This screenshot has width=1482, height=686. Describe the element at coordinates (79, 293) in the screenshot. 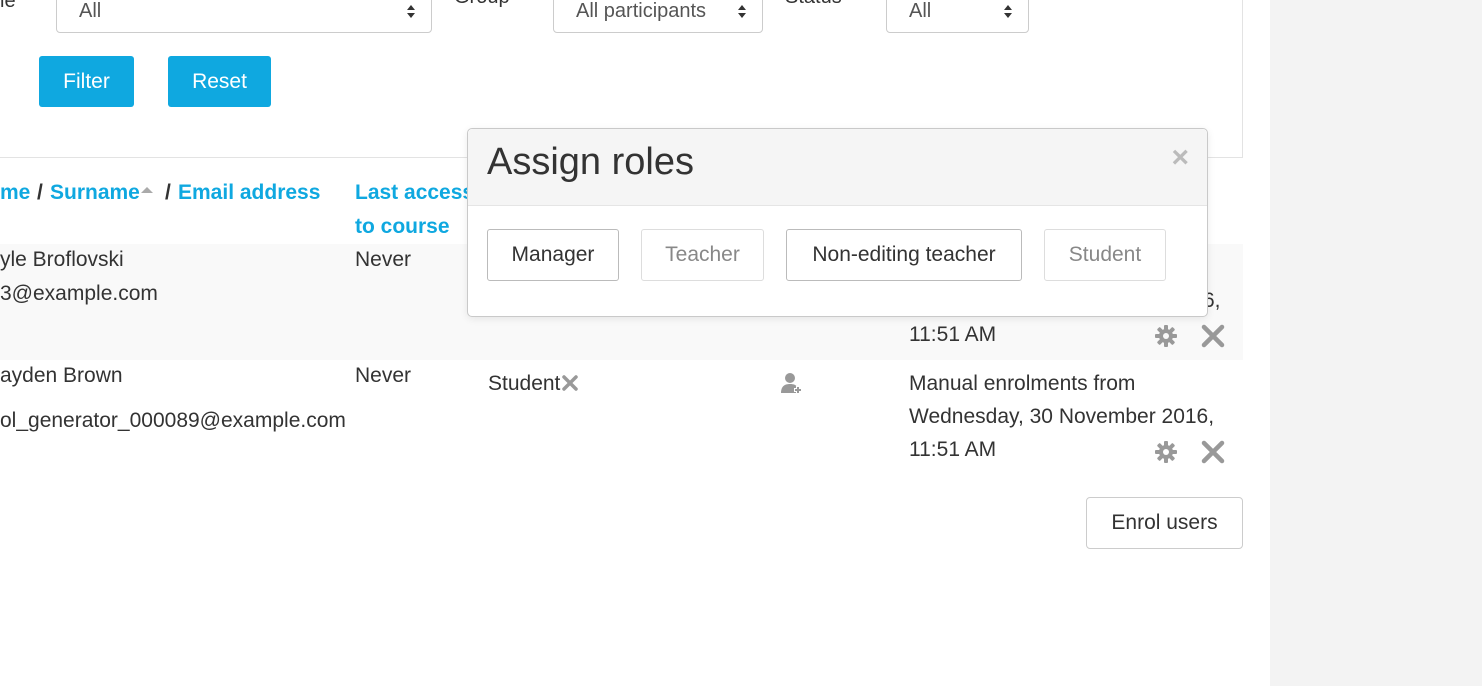

I see `row1-email: 3@example.com` at that location.